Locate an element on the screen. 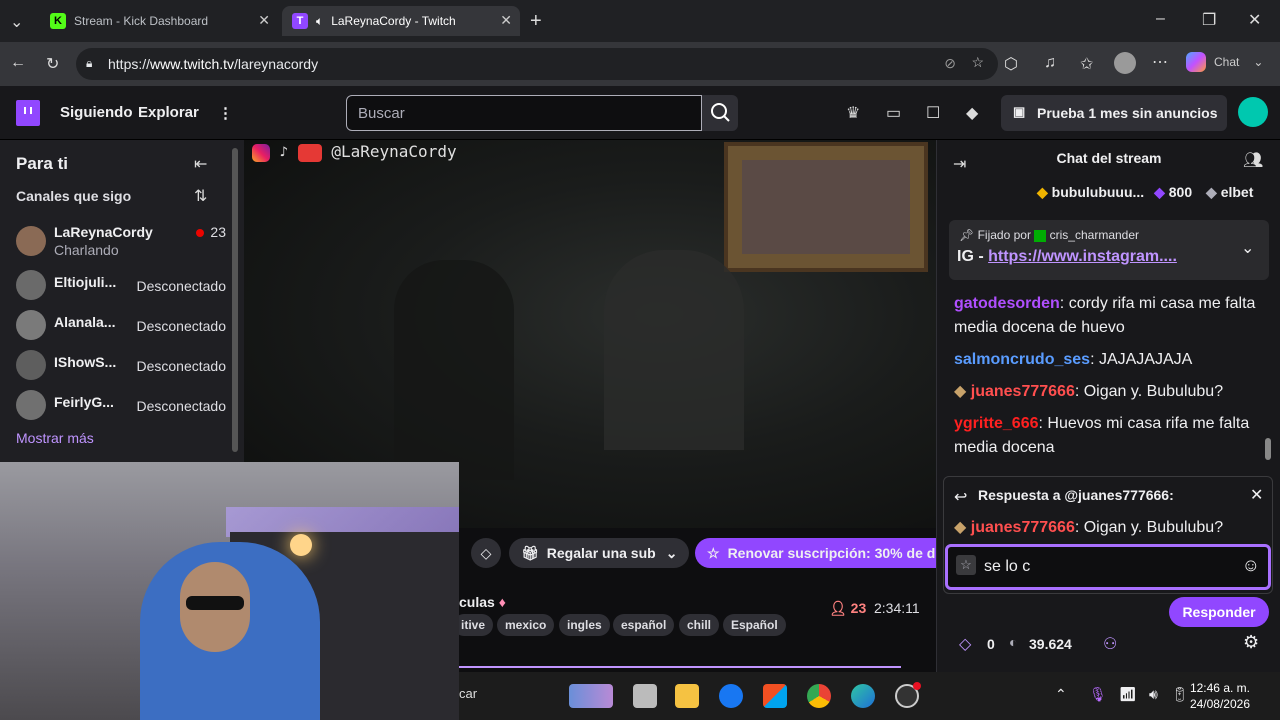  tab-twitch: T 🔈︎ LaReynaCordy - Twitch ✕ is located at coordinates (401, 21).